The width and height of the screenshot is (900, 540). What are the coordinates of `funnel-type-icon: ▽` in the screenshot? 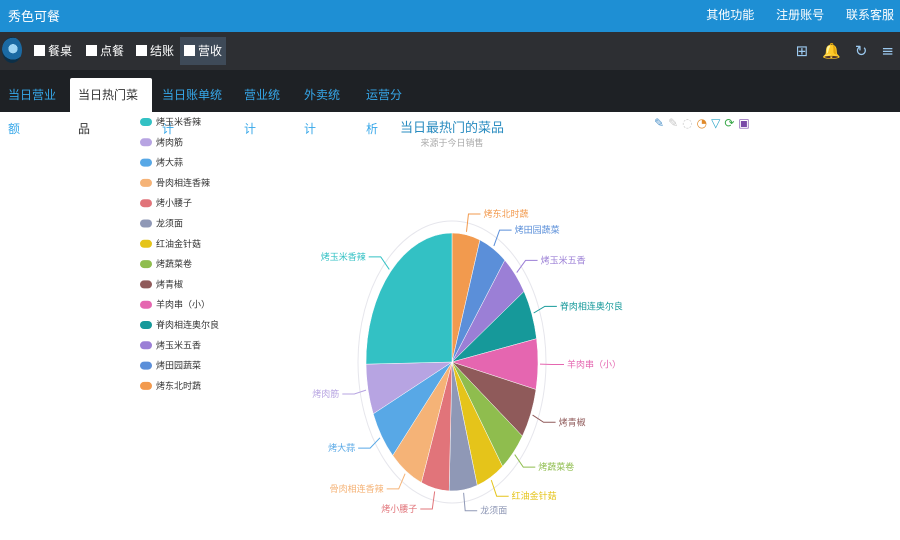 It's located at (715, 123).